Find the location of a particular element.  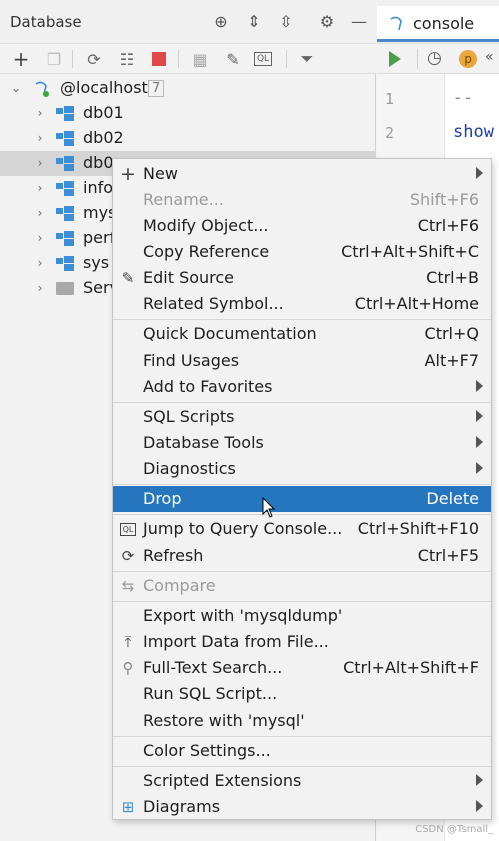

diagram-icon: ⊞ is located at coordinates (128, 807).